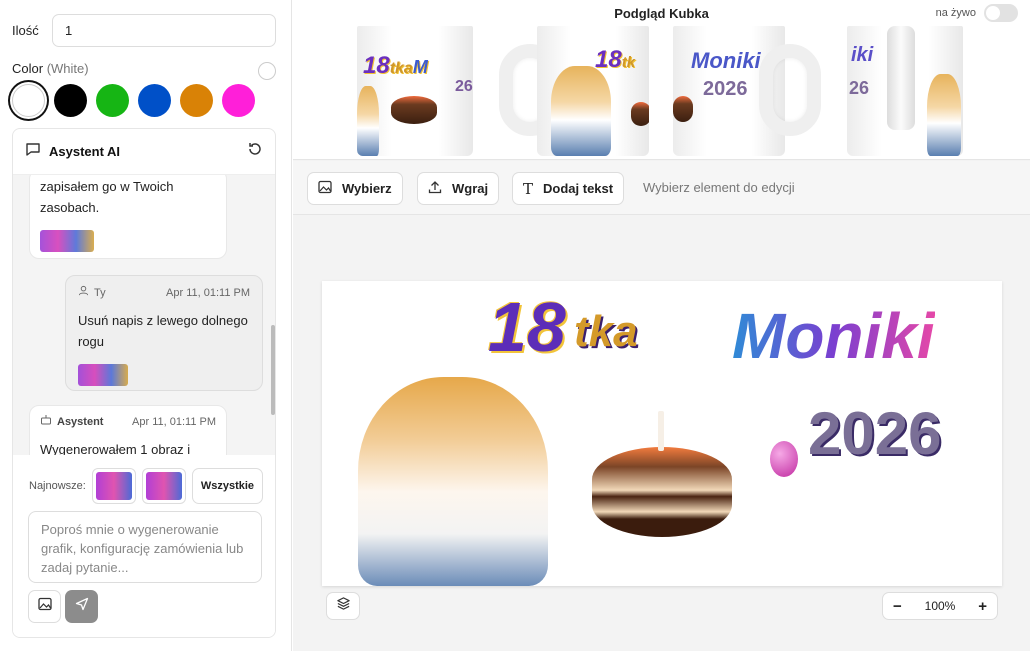 This screenshot has width=1030, height=651. What do you see at coordinates (164, 30) in the screenshot?
I see `quantity-input: 1` at bounding box center [164, 30].